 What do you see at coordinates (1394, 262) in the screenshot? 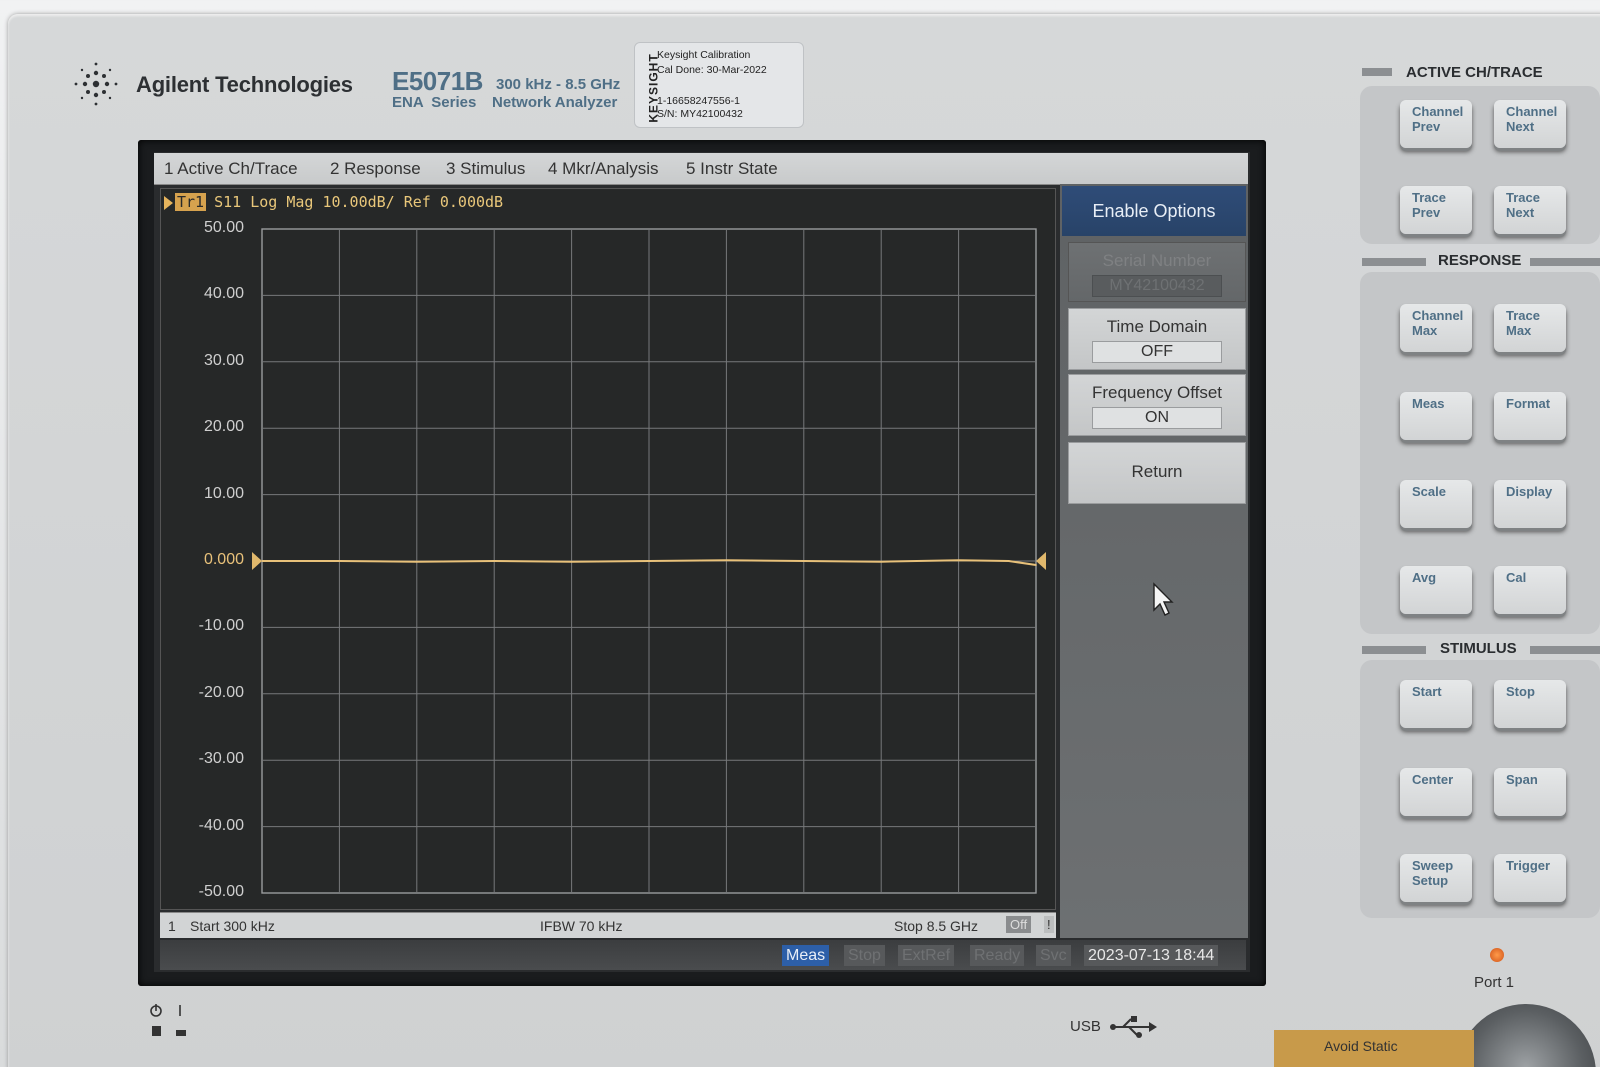
I see `response-section-bar-left` at bounding box center [1394, 262].